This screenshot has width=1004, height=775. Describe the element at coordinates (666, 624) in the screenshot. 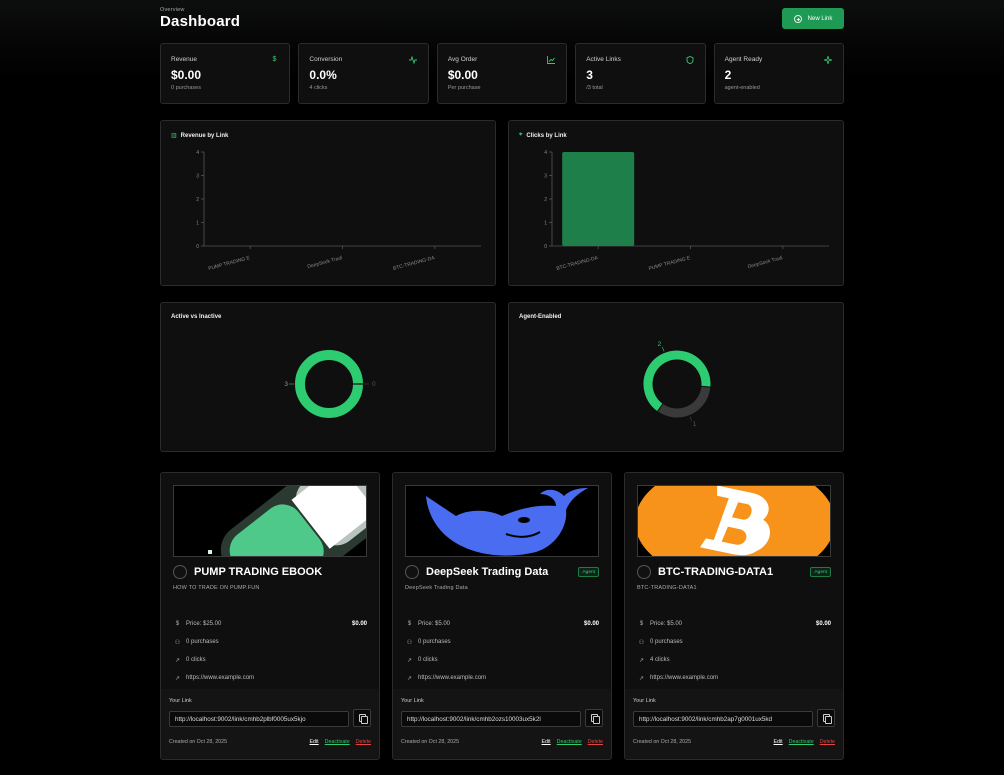

I see `price-text: Price: $5.00` at that location.